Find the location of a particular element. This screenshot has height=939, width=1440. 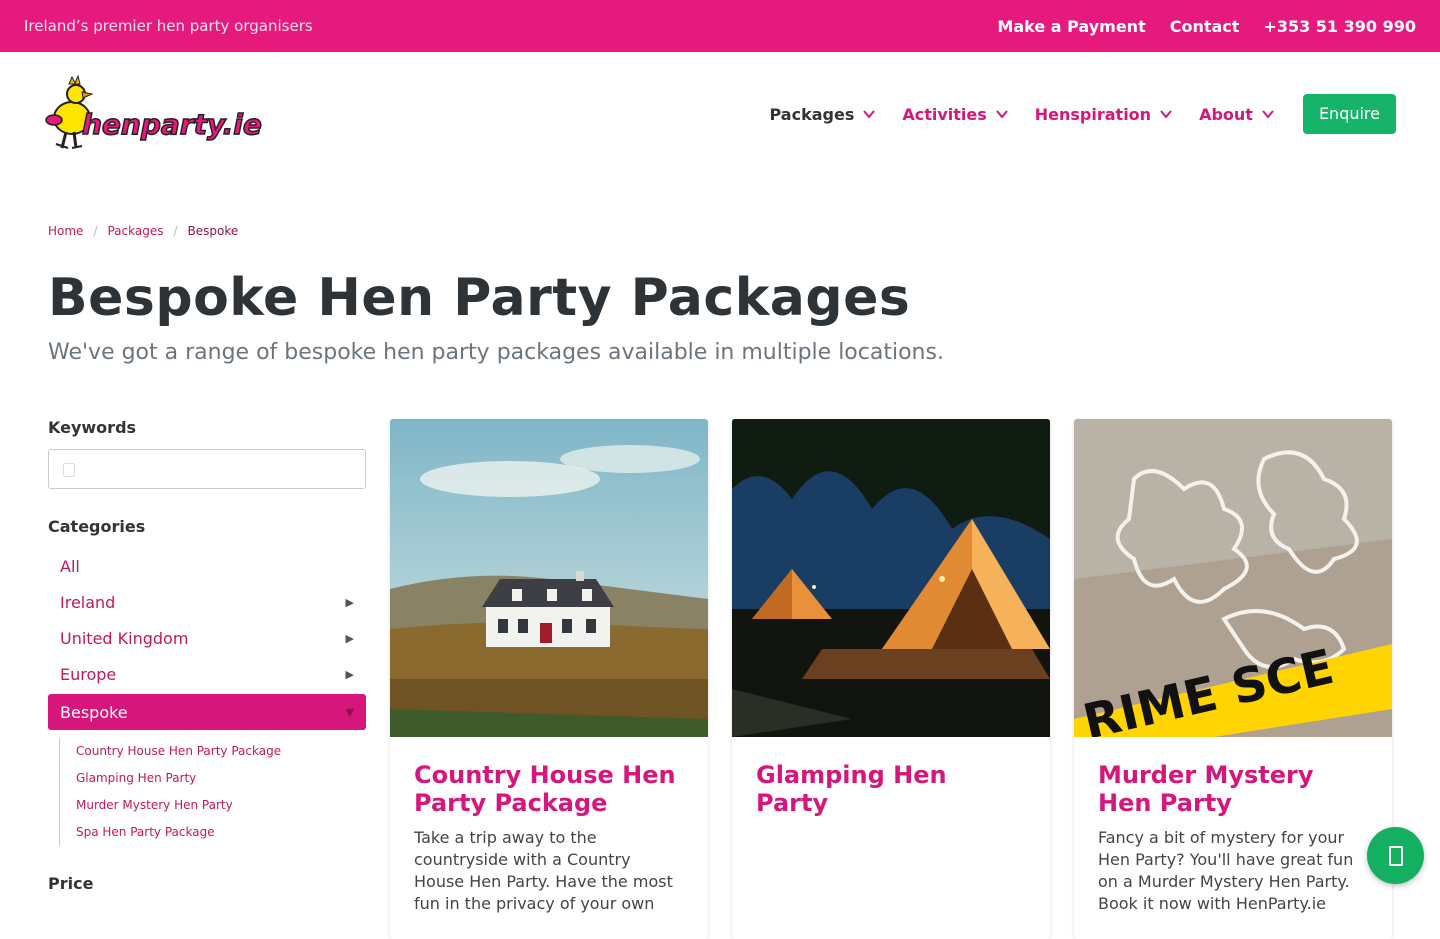

price-heading: Price is located at coordinates (71, 883).